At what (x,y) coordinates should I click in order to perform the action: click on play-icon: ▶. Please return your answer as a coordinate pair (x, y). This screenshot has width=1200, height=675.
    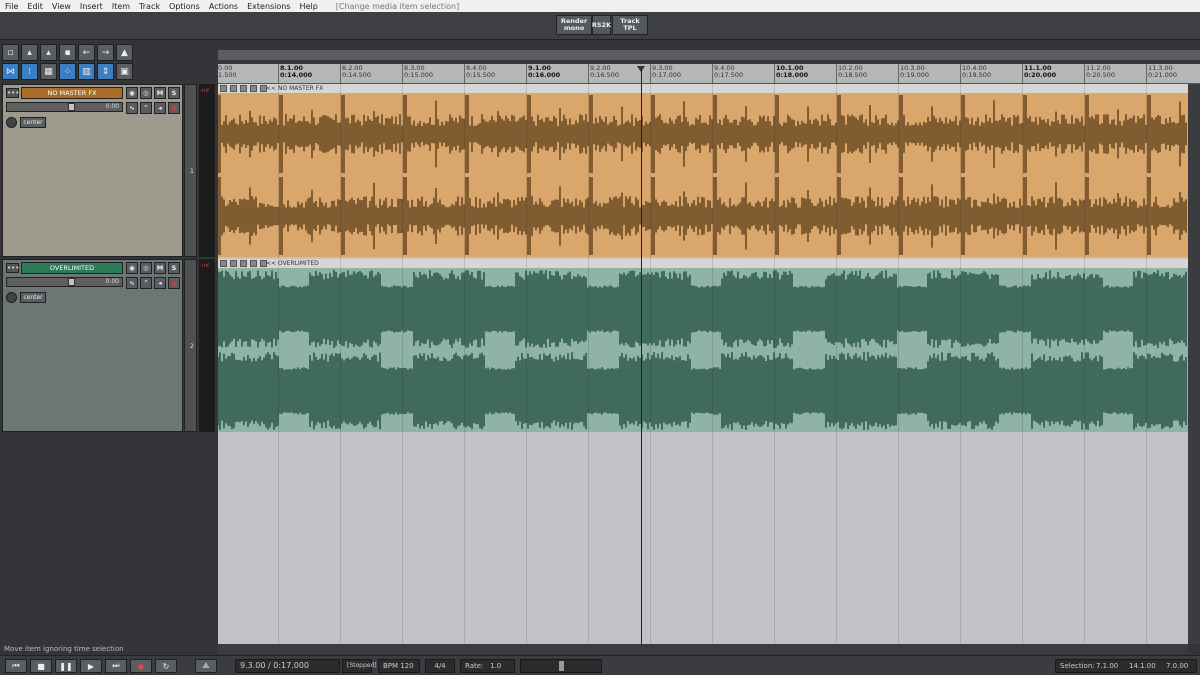
    Looking at the image, I should click on (91, 666).